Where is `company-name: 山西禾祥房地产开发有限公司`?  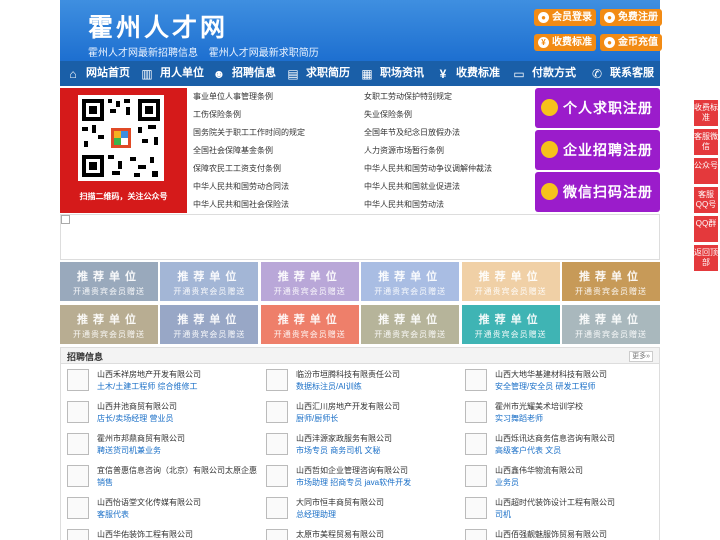 company-name: 山西禾祥房地产开发有限公司 is located at coordinates (149, 374).